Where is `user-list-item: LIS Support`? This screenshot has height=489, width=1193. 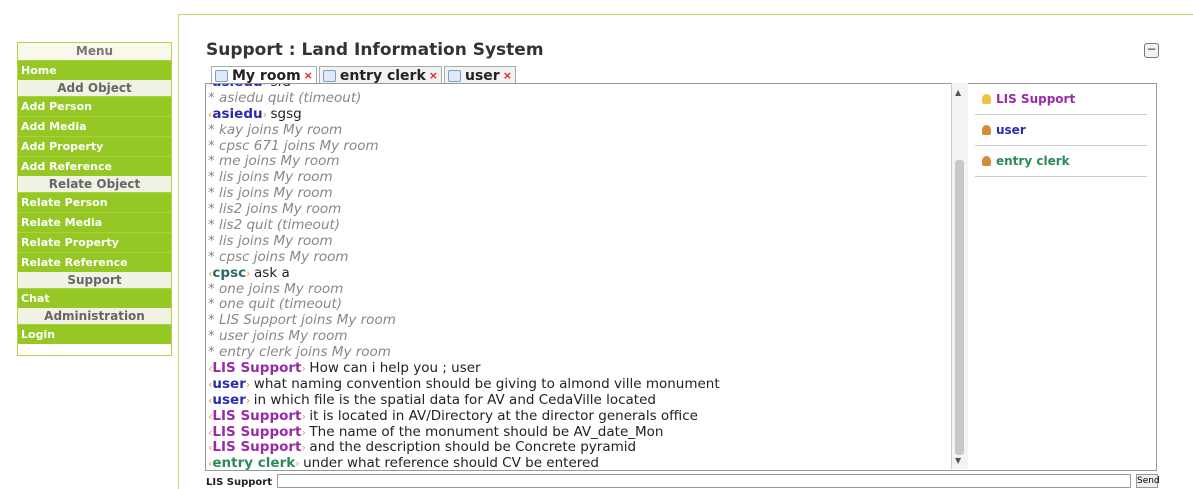
user-list-item: LIS Support is located at coordinates (1061, 99).